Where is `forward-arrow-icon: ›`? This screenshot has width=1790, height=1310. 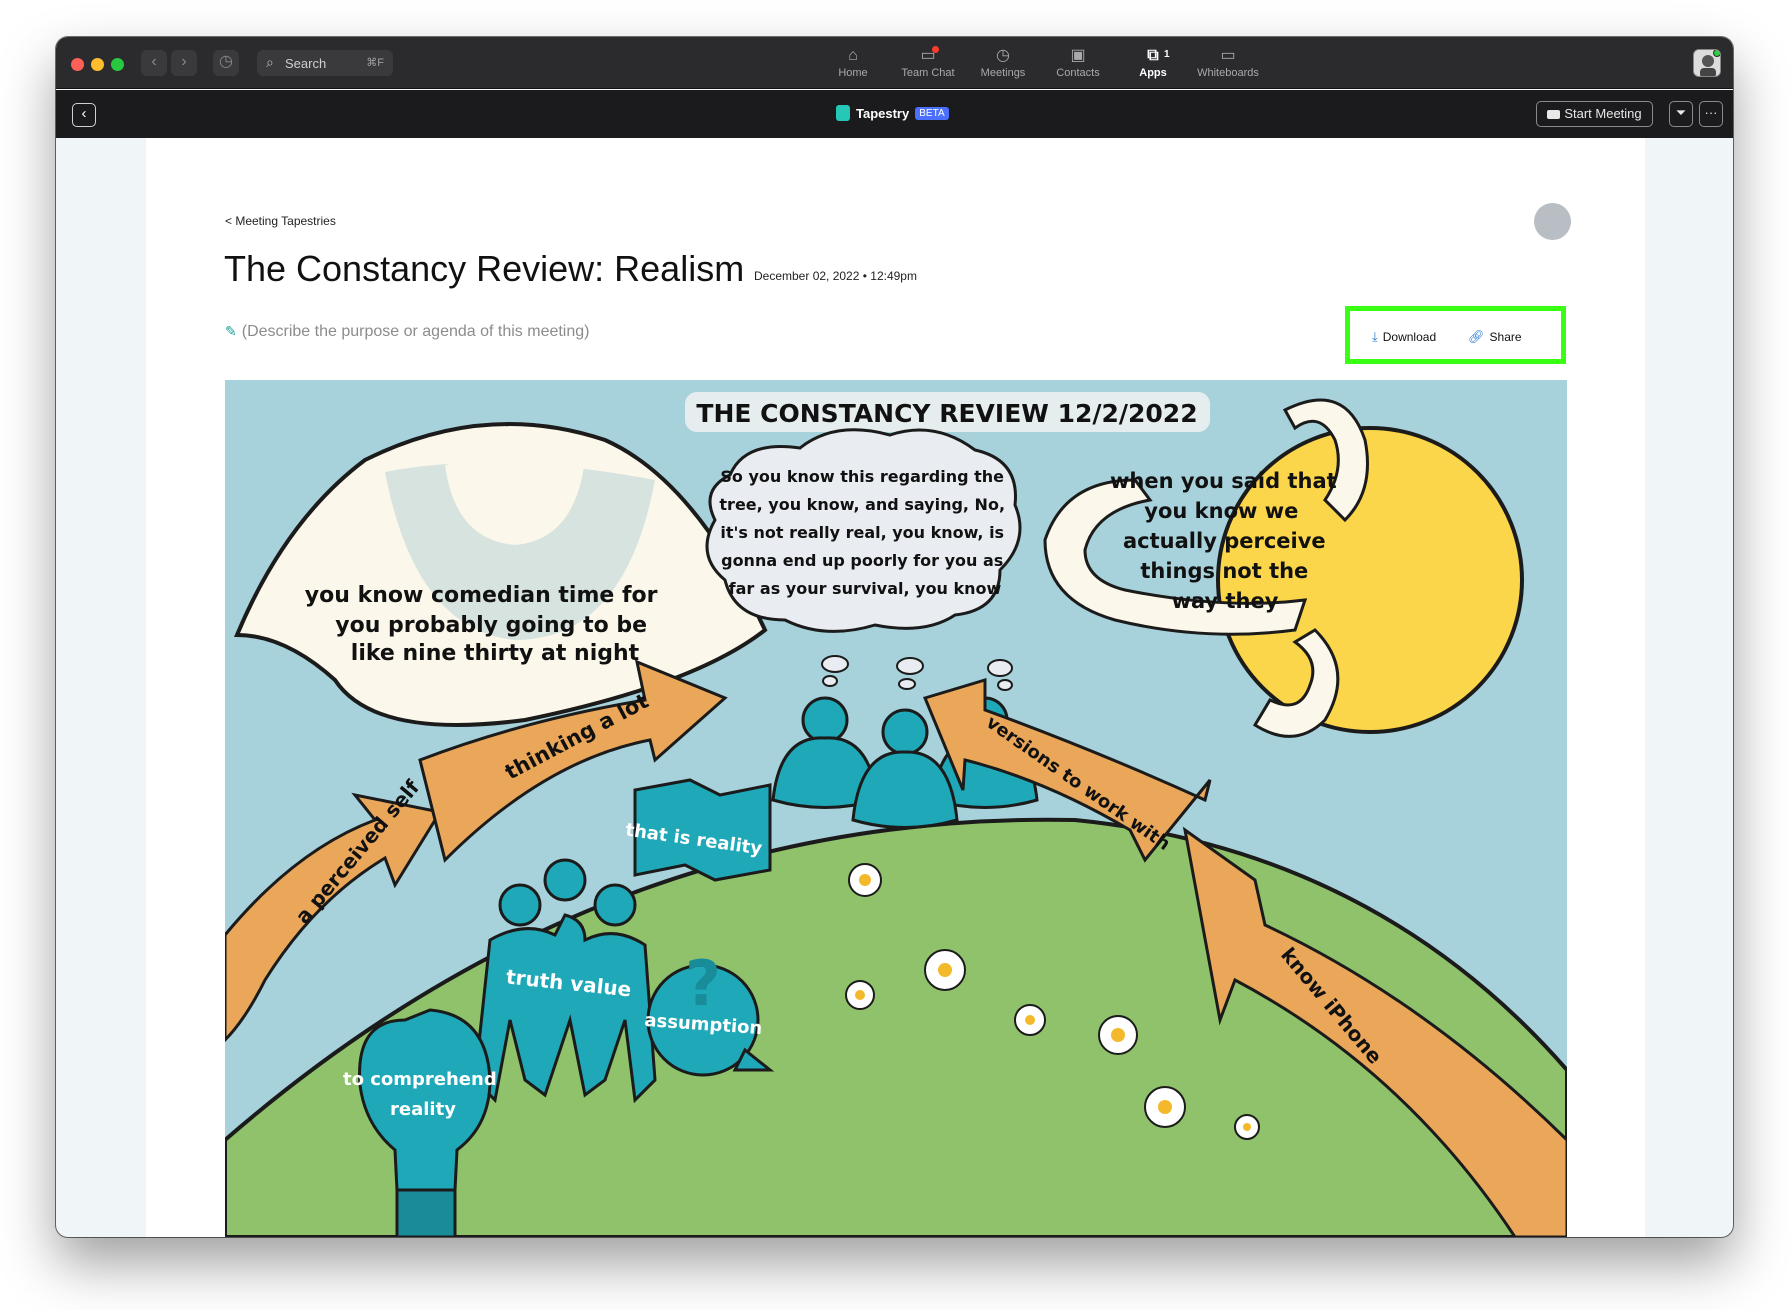
forward-arrow-icon: › is located at coordinates (184, 63).